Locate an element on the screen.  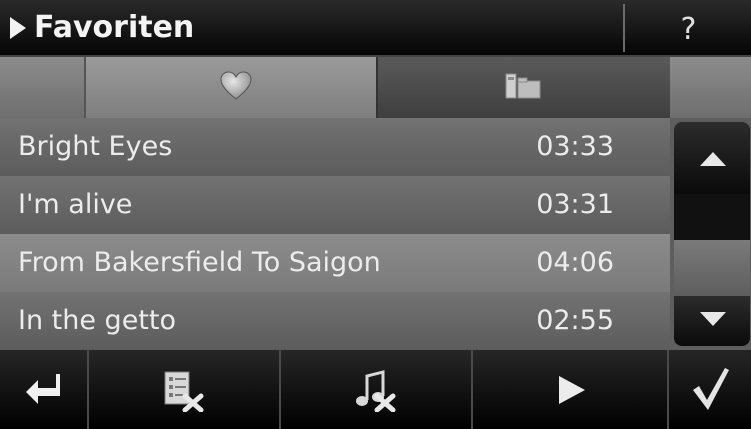
list-item: Bright Eyes 03:33 is located at coordinates (335, 147).